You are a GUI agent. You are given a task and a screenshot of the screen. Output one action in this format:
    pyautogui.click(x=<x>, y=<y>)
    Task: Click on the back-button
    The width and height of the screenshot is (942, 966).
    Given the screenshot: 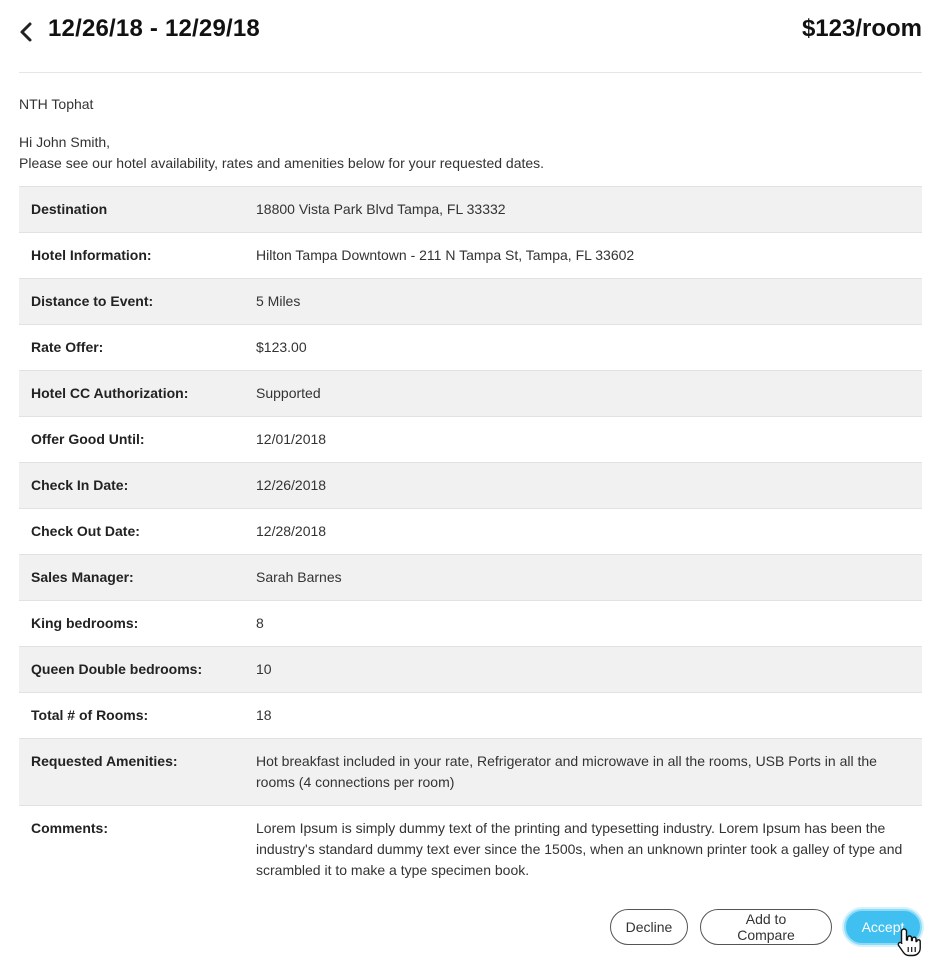 What is the action you would take?
    pyautogui.click(x=29, y=32)
    